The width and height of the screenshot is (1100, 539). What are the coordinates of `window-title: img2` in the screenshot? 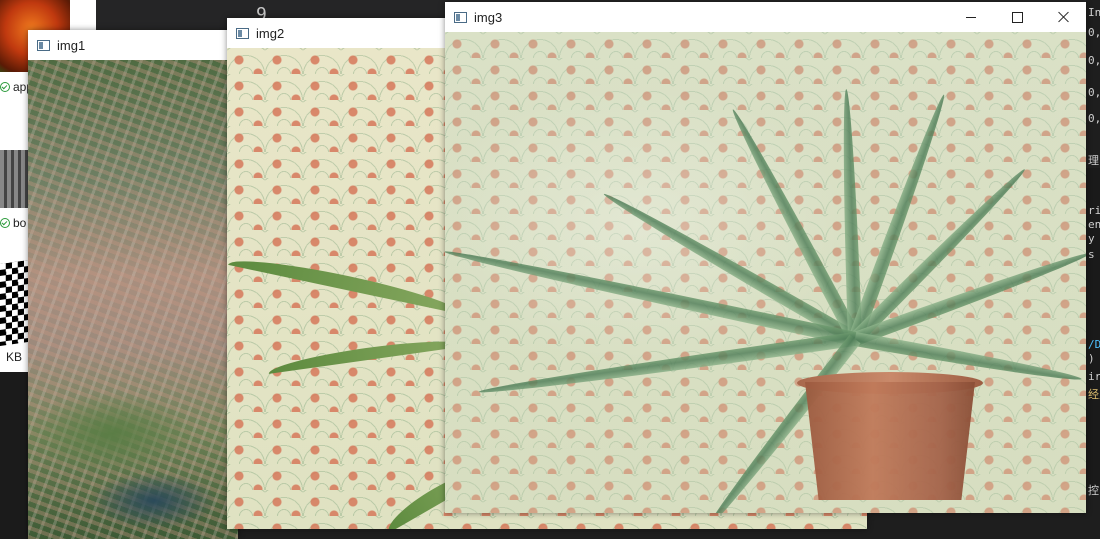 It's located at (270, 33).